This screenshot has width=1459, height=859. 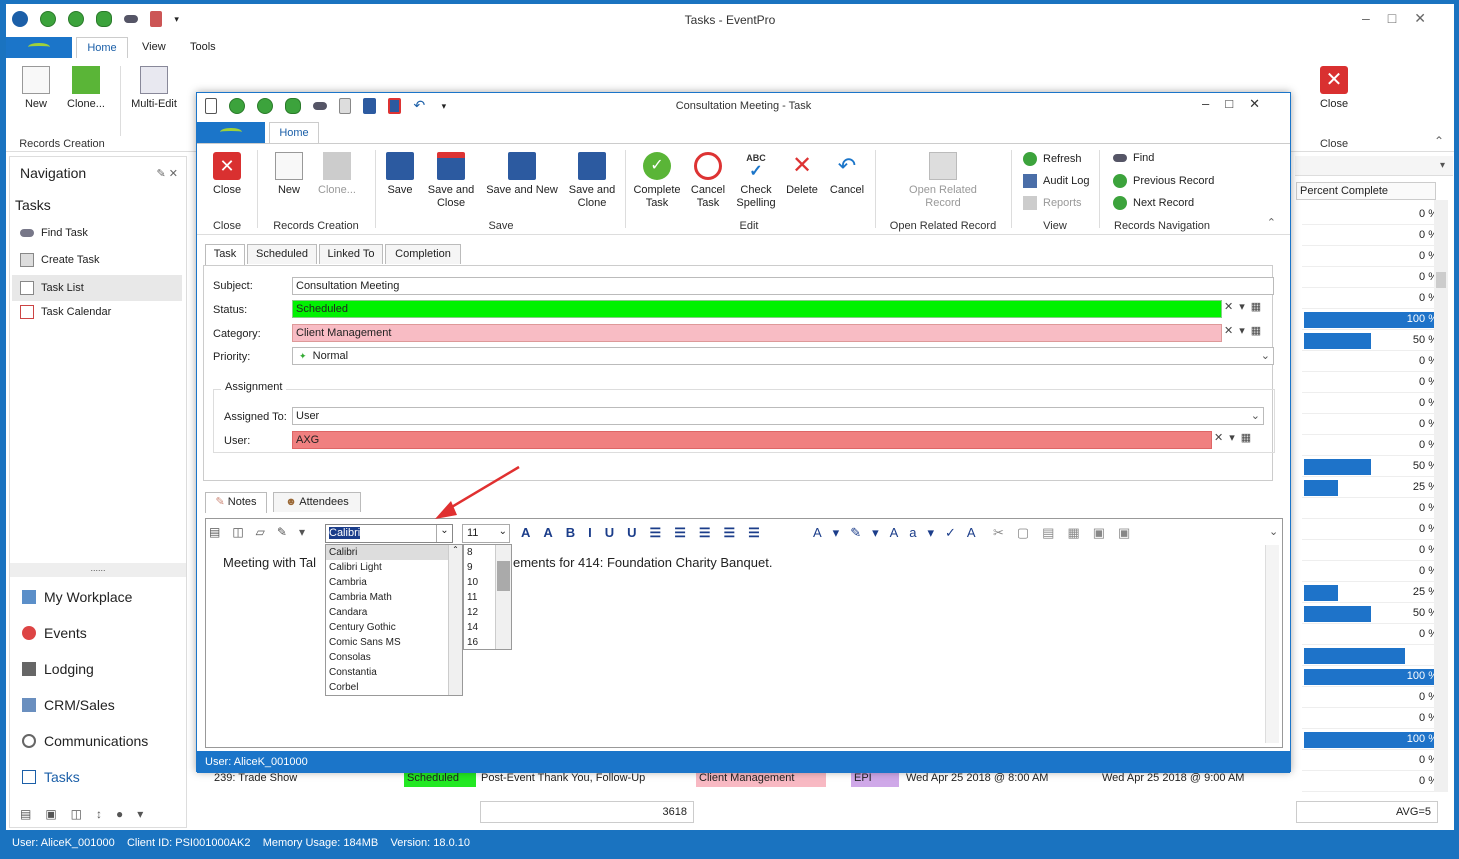 I want to click on font-option: Comic Sans MS, so click(x=394, y=642).